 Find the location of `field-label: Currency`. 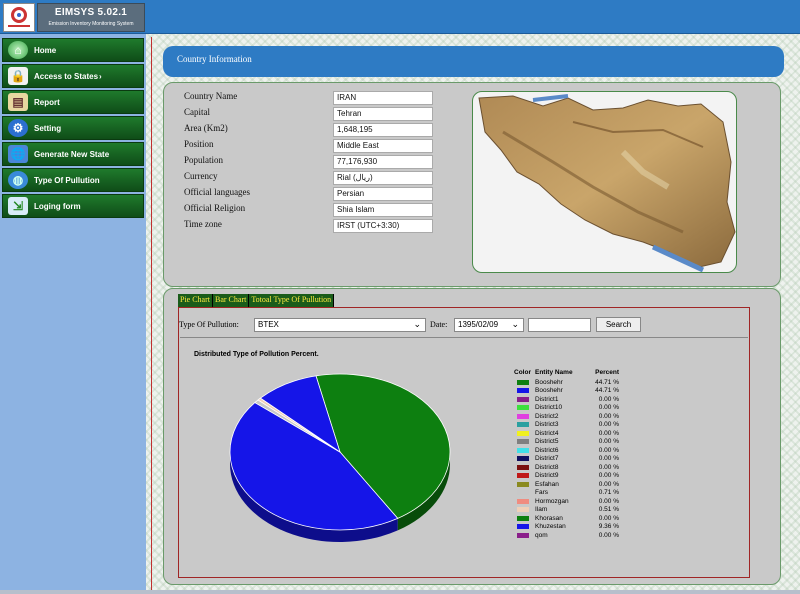

field-label: Currency is located at coordinates (201, 176).